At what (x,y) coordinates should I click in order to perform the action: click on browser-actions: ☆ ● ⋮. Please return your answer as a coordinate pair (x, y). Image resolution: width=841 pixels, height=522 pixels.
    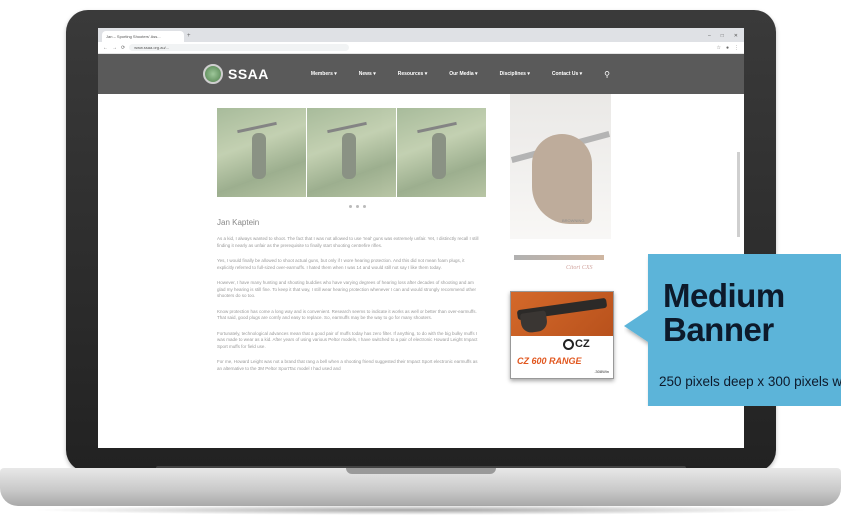
    Looking at the image, I should click on (727, 48).